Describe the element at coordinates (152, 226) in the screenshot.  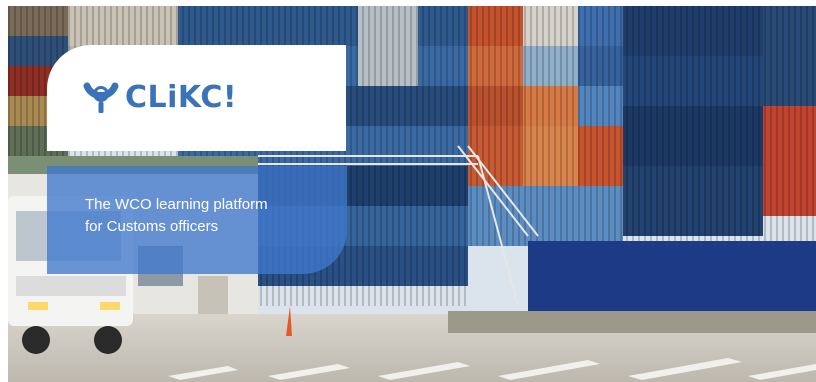
I see `tagline-line-2: for Customs officers` at that location.